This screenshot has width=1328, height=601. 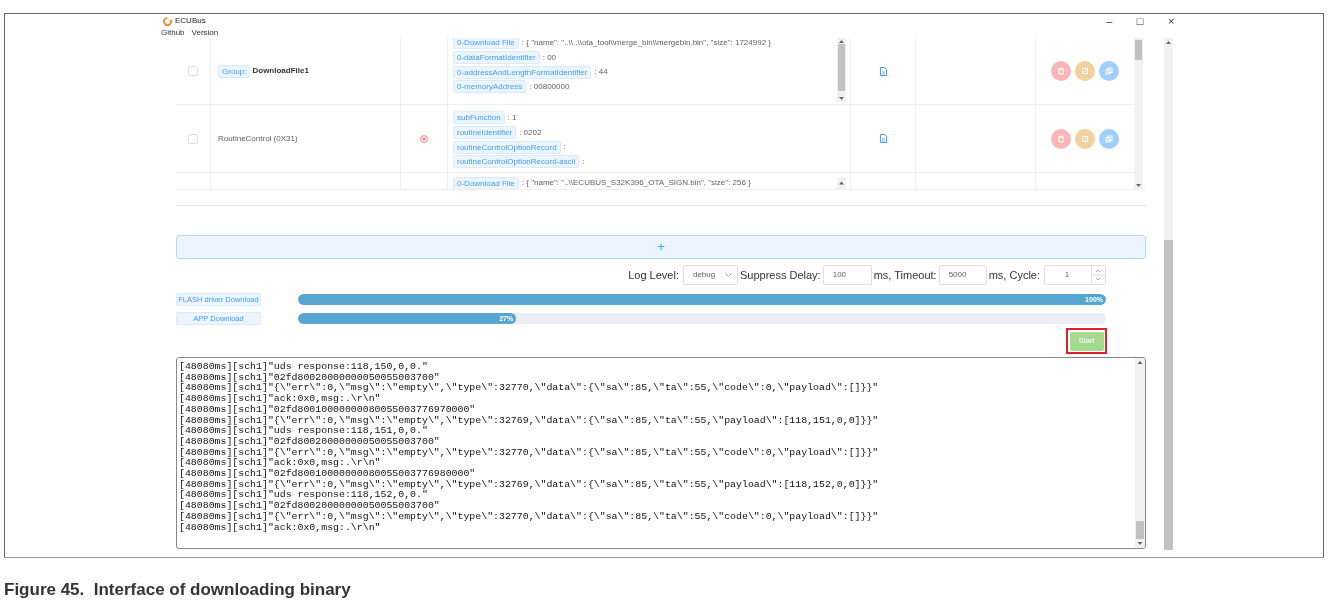 I want to click on log-line: [48080ms][sch1]"{\"err\":0,\"msg\":\"empty\",\"type\":32769,\"data\":{\"sa\":85,\"ta\":55,\"payload\":[118,151,0,0]}}", so click(x=529, y=420).